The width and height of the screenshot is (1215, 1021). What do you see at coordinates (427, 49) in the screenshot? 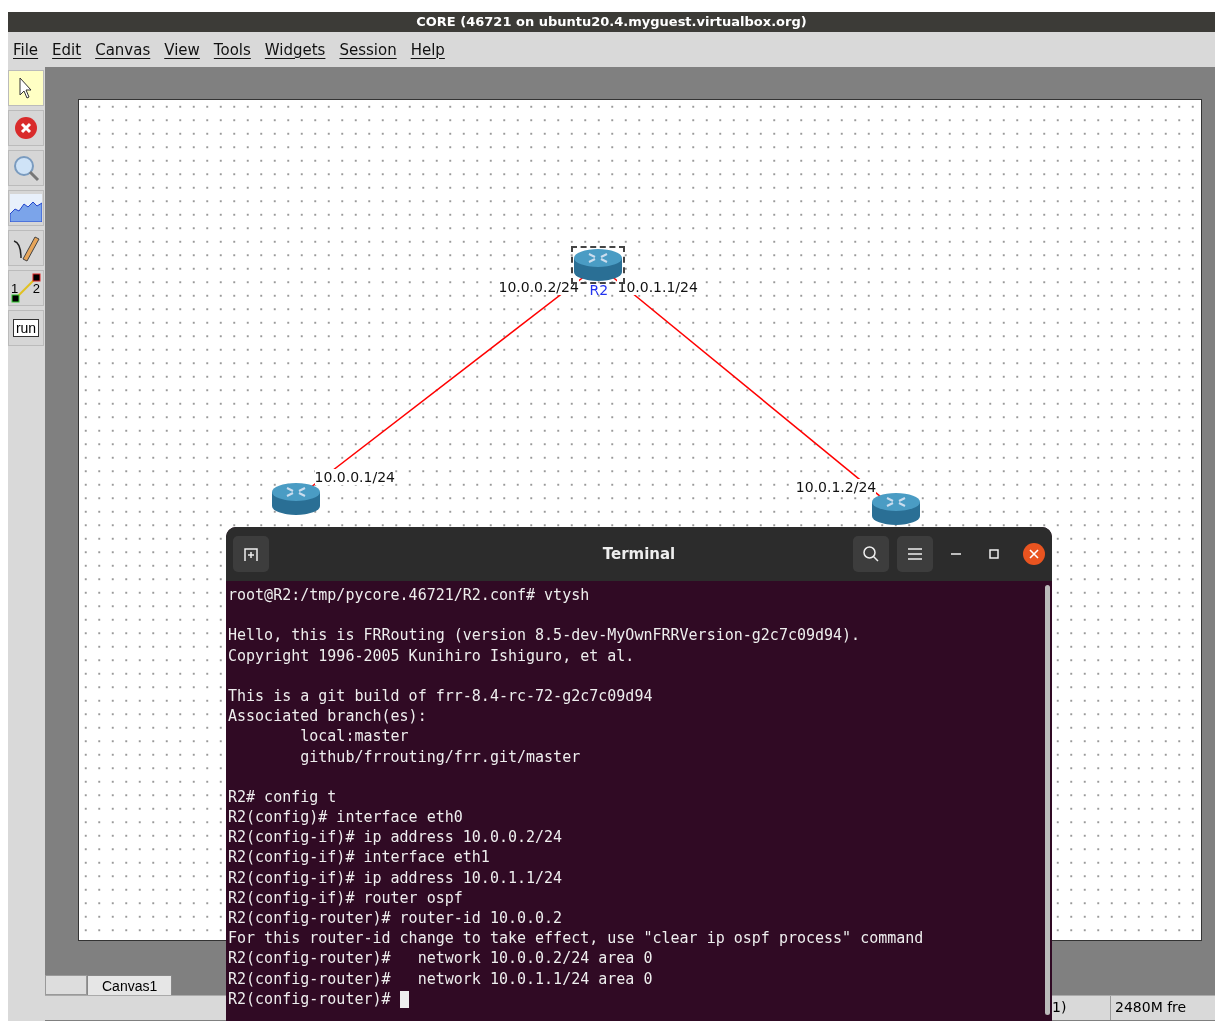
I see `menu-item: Help` at bounding box center [427, 49].